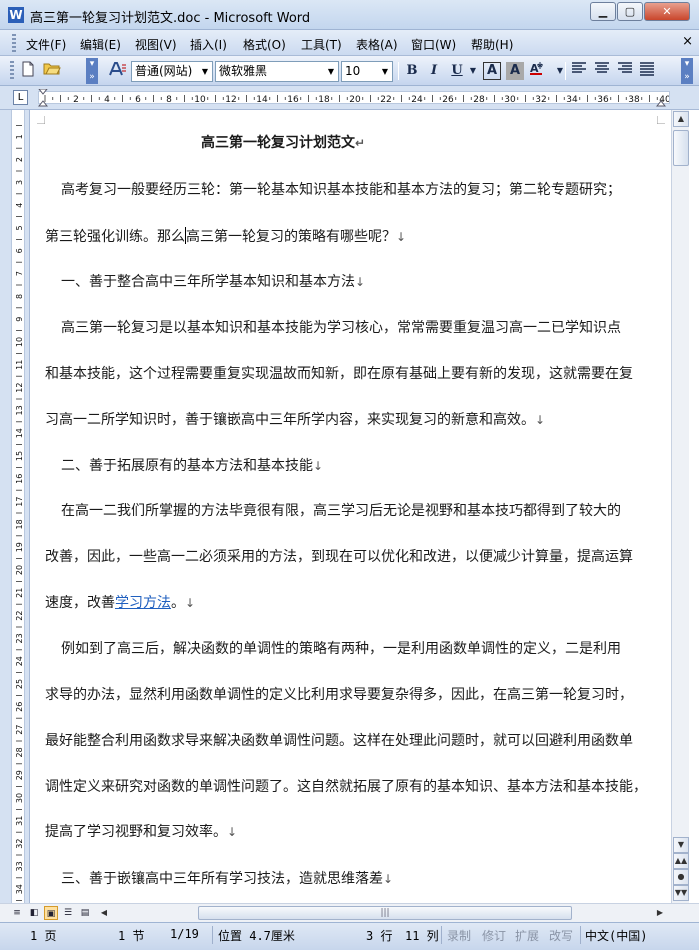  What do you see at coordinates (494, 935) in the screenshot?
I see `status-track-changes: 修订` at bounding box center [494, 935].